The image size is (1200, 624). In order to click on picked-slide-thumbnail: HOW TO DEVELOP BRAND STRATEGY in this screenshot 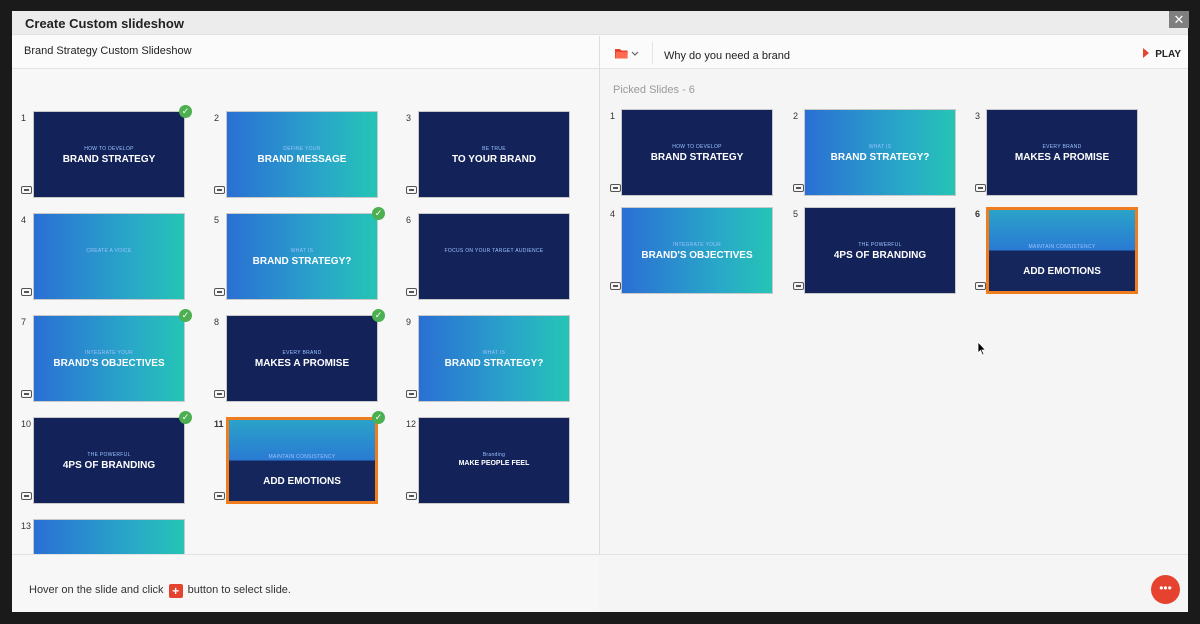, I will do `click(697, 152)`.